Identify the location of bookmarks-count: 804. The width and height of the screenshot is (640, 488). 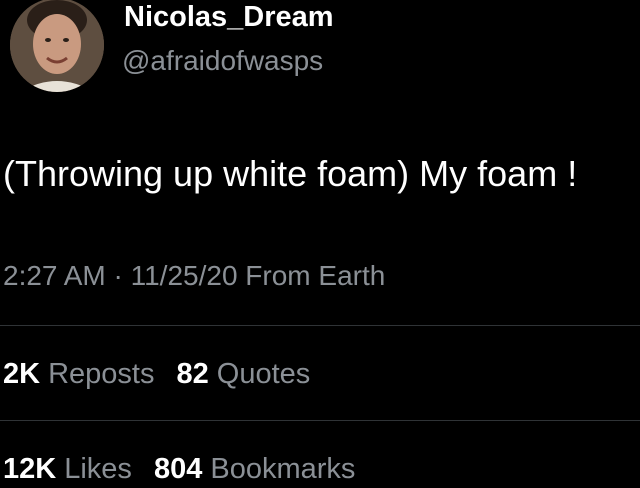
(178, 469).